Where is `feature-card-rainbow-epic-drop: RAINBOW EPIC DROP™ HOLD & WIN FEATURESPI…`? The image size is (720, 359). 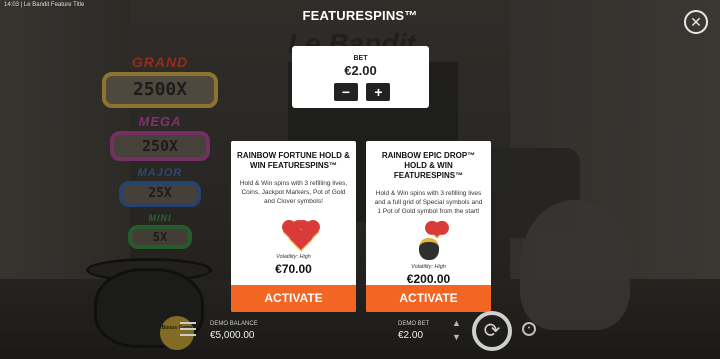
feature-card-rainbow-epic-drop: RAINBOW EPIC DROP™ HOLD & WIN FEATURESPI… is located at coordinates (428, 226).